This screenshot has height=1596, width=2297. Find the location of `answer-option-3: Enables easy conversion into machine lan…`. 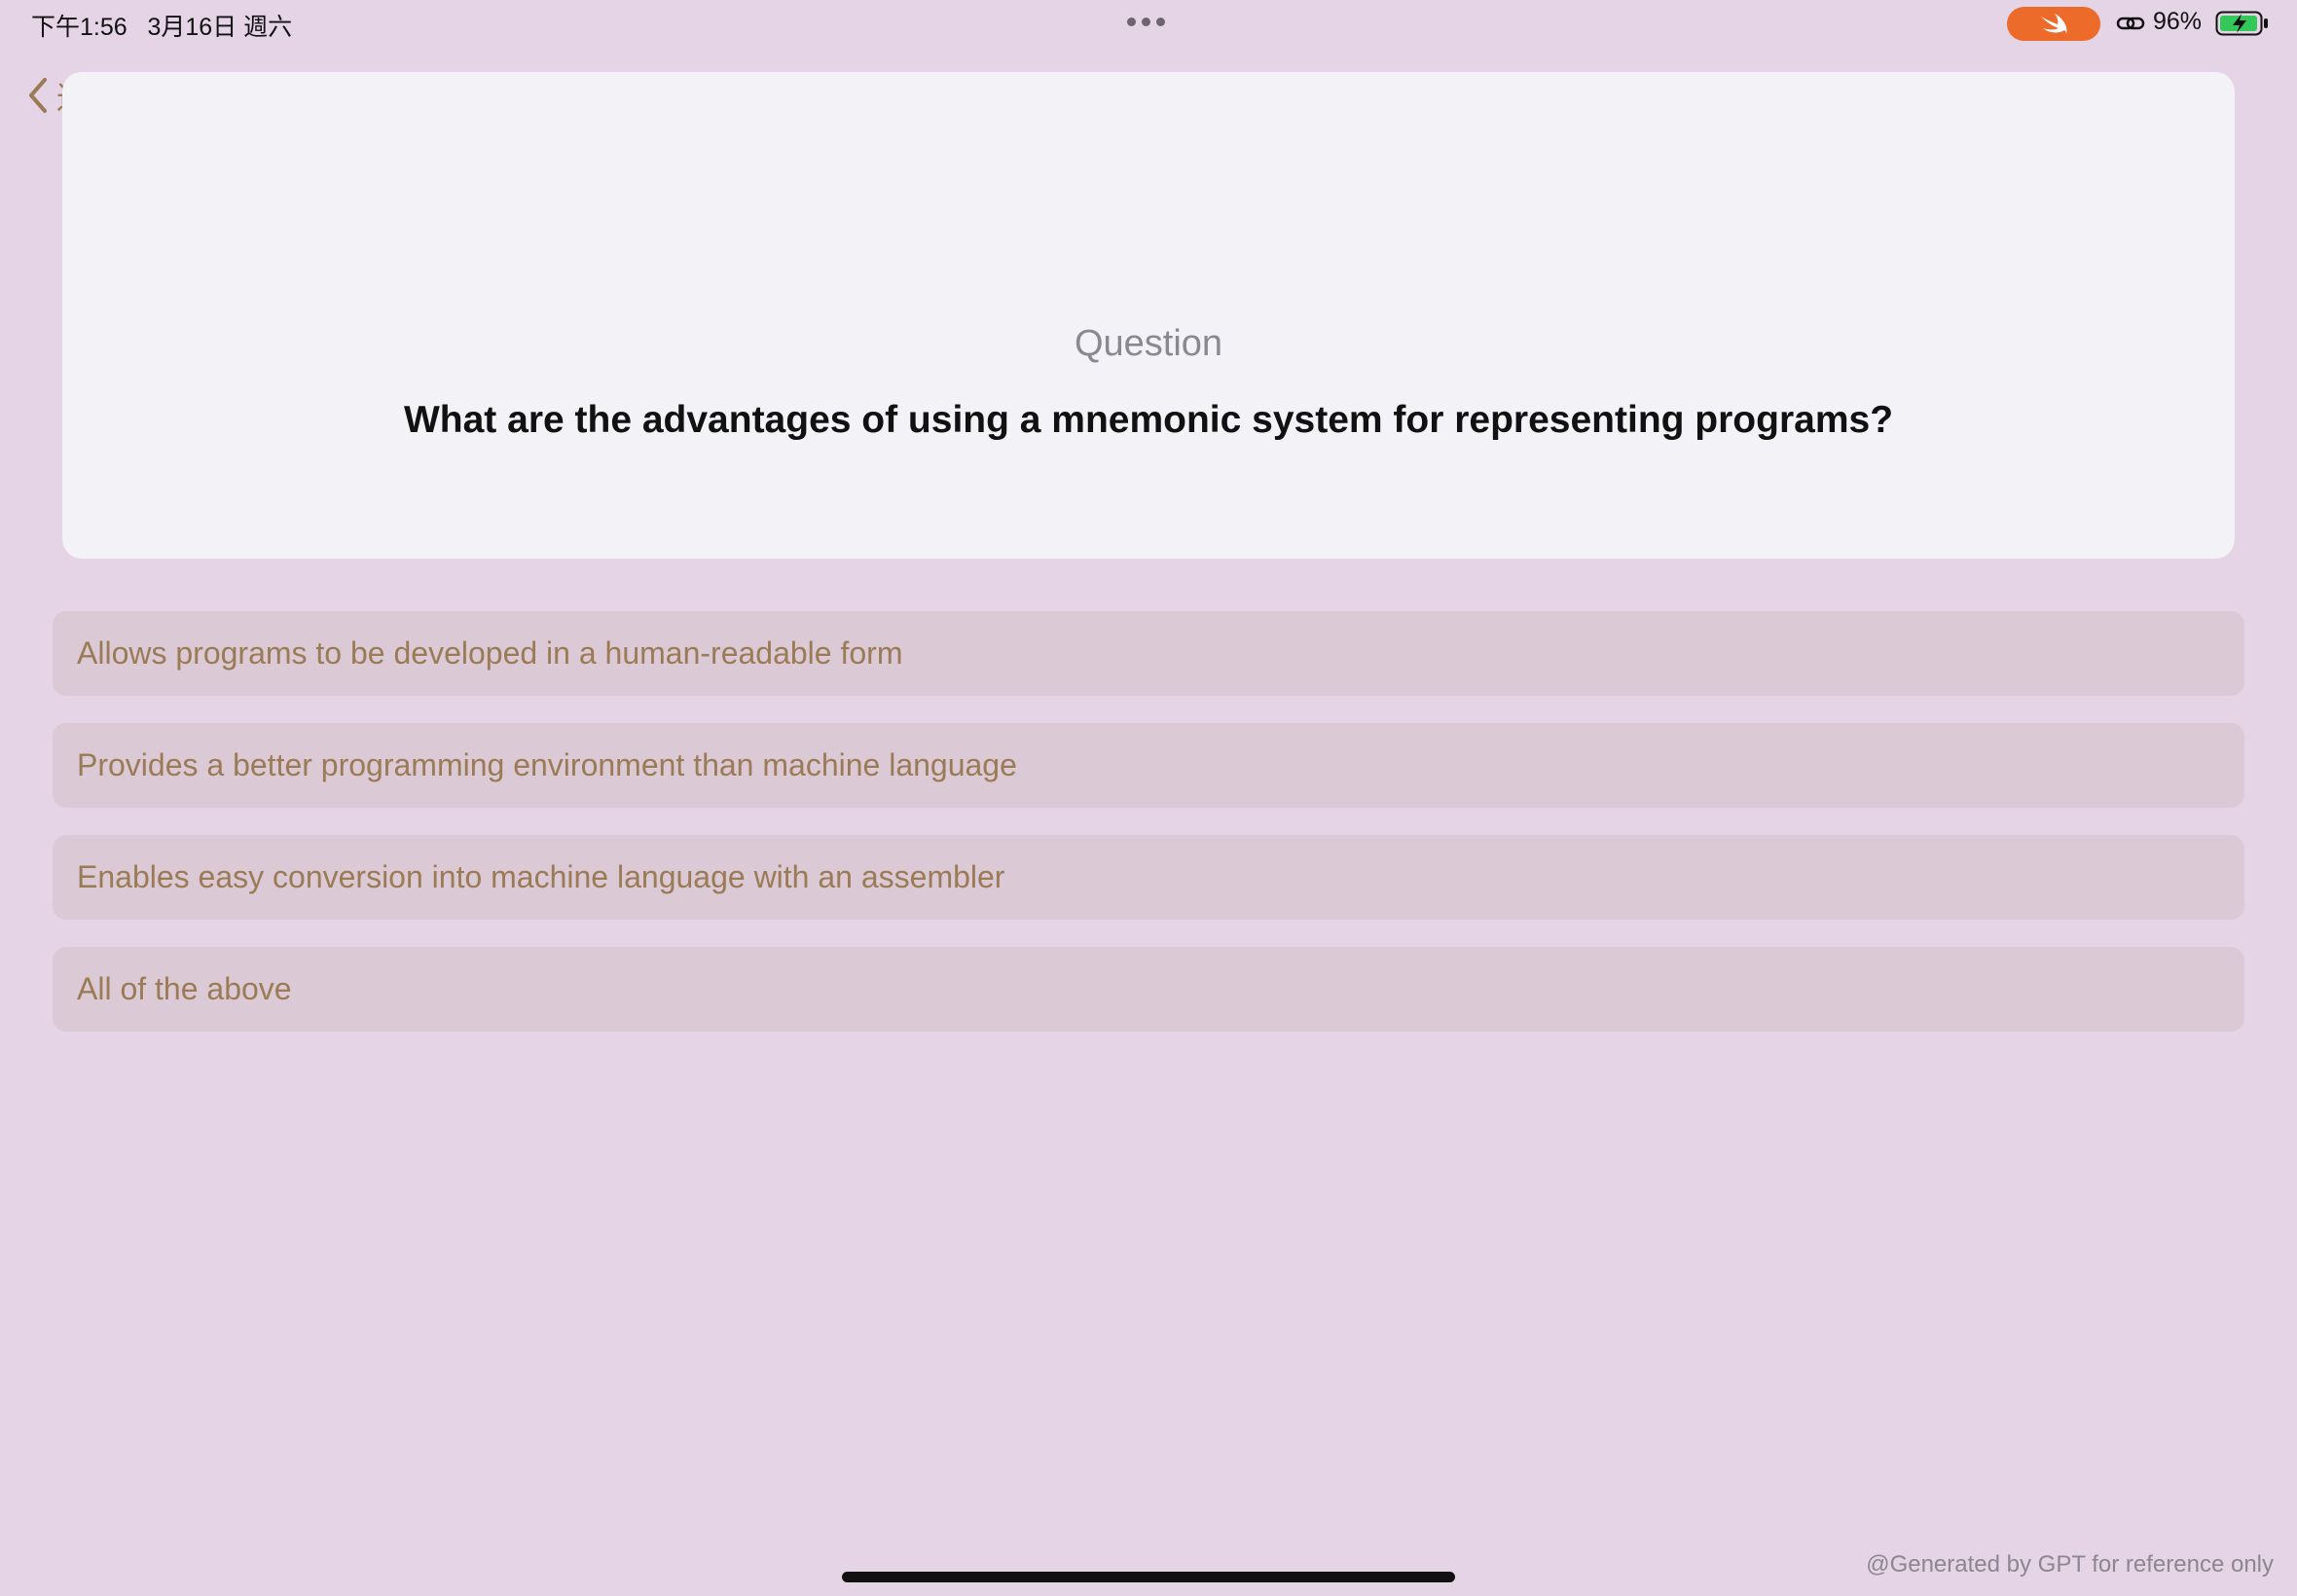

answer-option-3: Enables easy conversion into machine lan… is located at coordinates (1148, 877).